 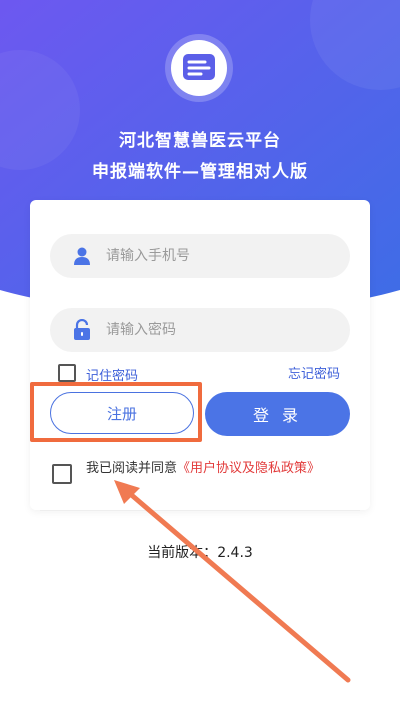 I want to click on version-label: 当前版本：, so click(x=182, y=553).